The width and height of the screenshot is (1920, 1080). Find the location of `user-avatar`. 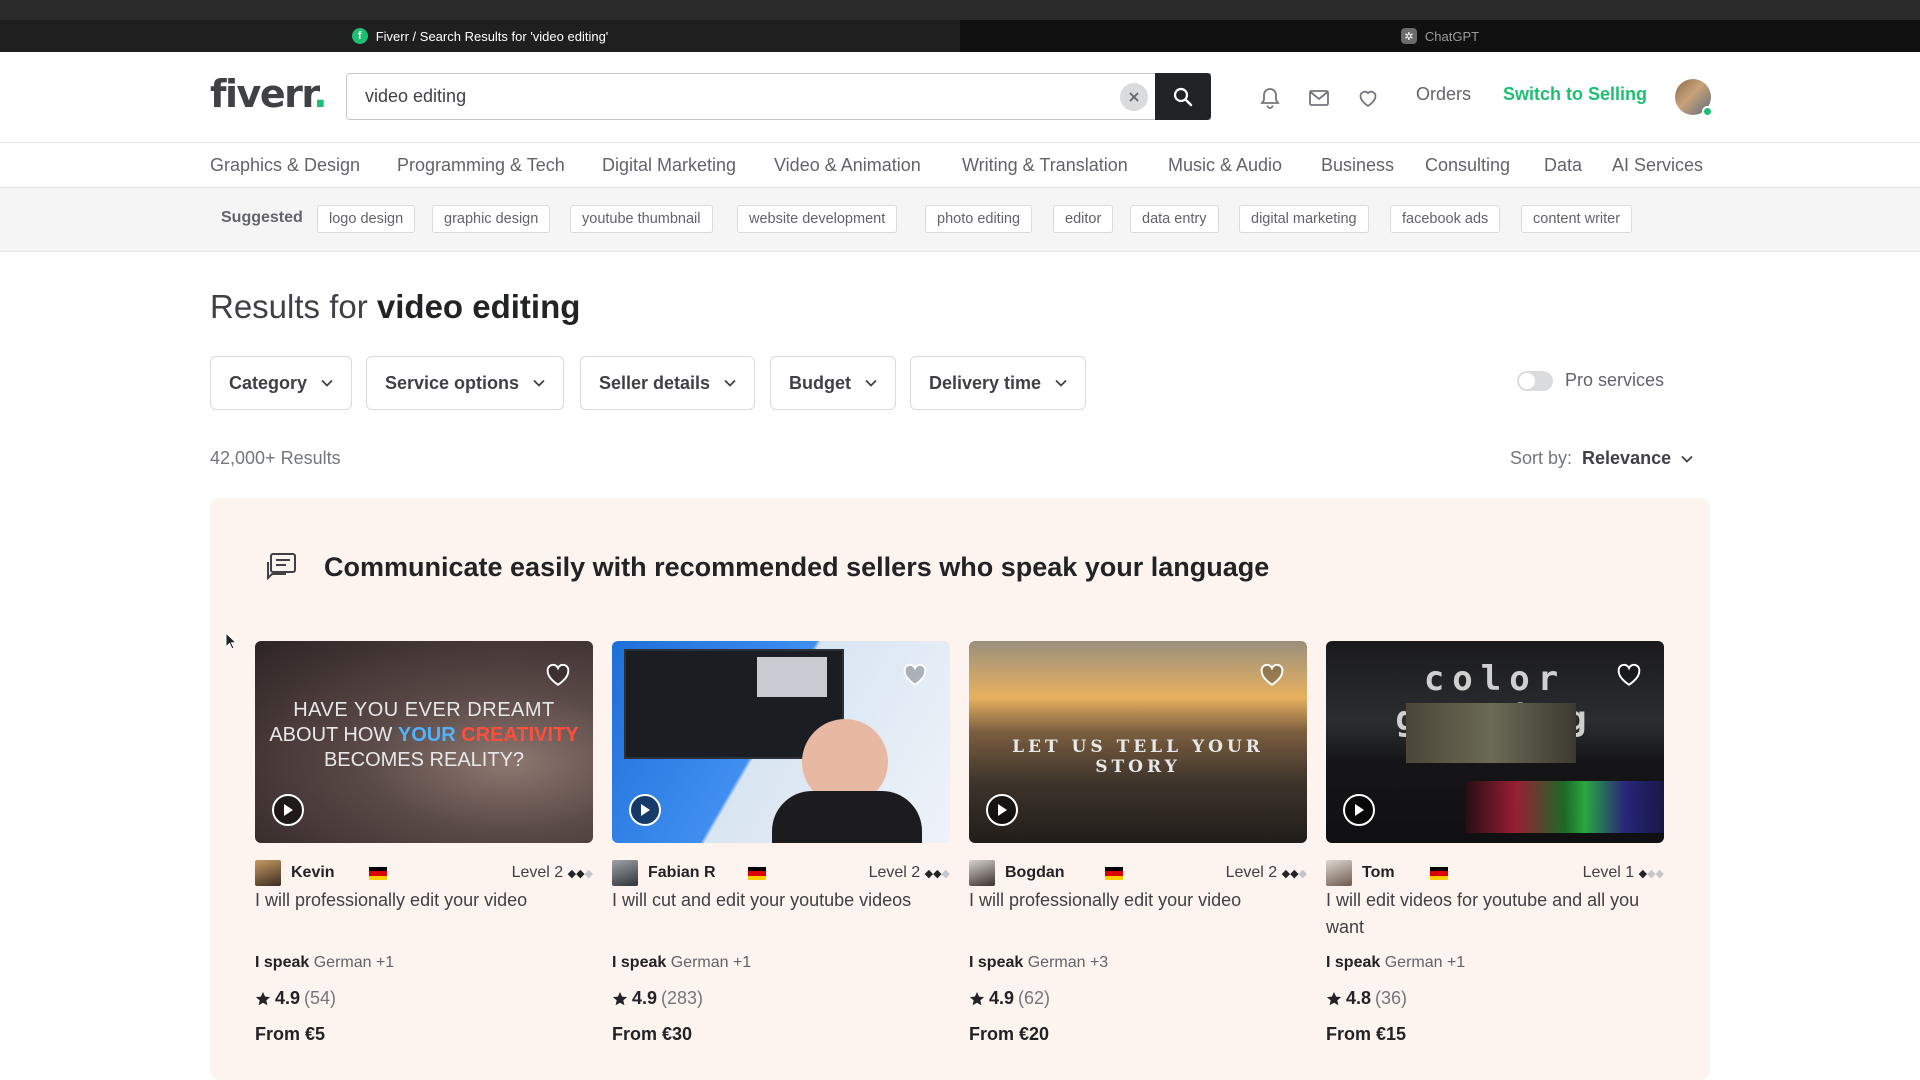

user-avatar is located at coordinates (1694, 98).